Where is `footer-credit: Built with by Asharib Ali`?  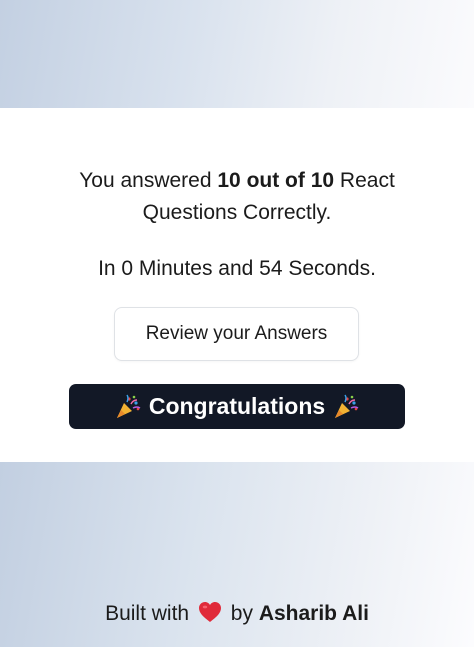
footer-credit: Built with by Asharib Ali is located at coordinates (237, 614).